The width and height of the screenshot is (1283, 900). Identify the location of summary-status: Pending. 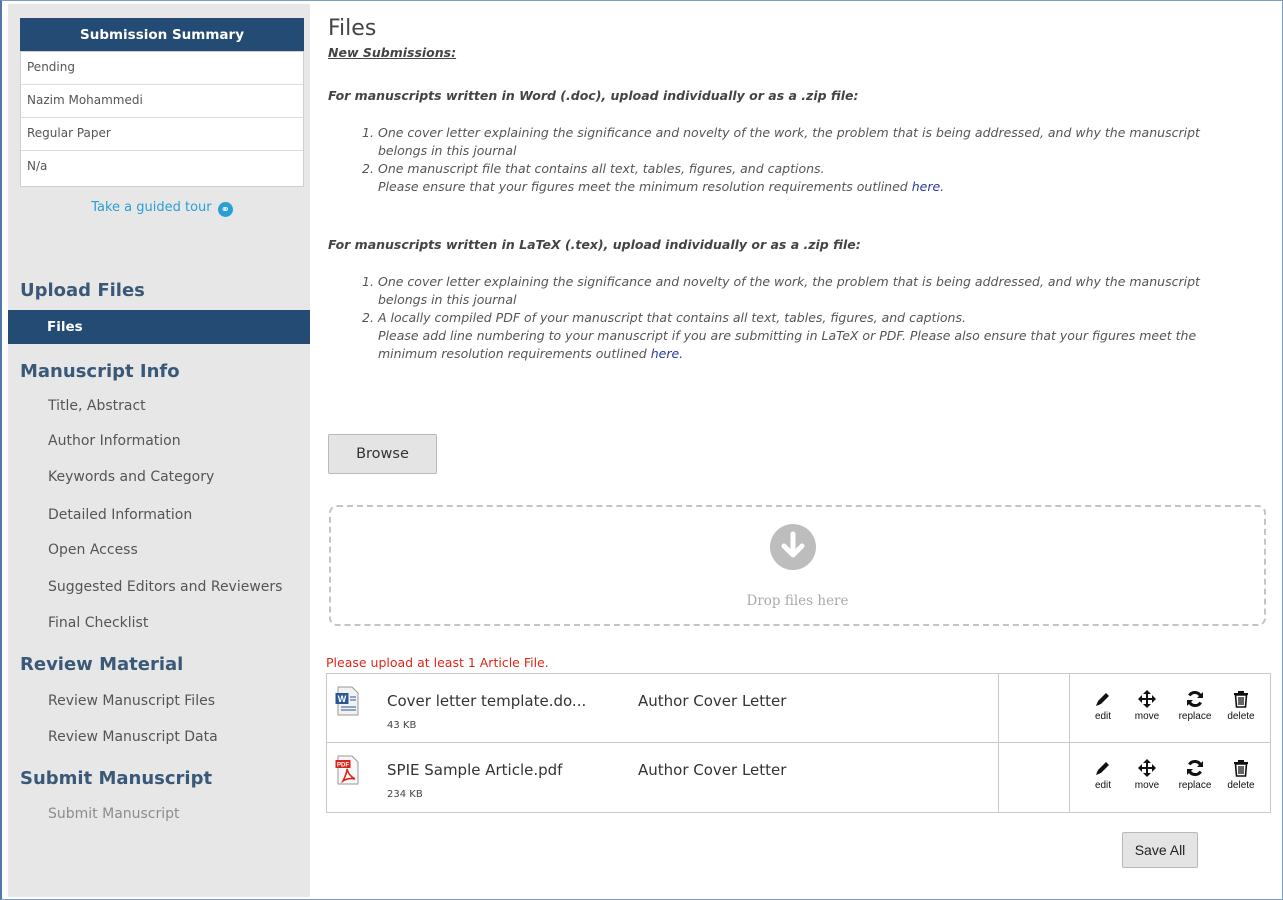
(162, 68).